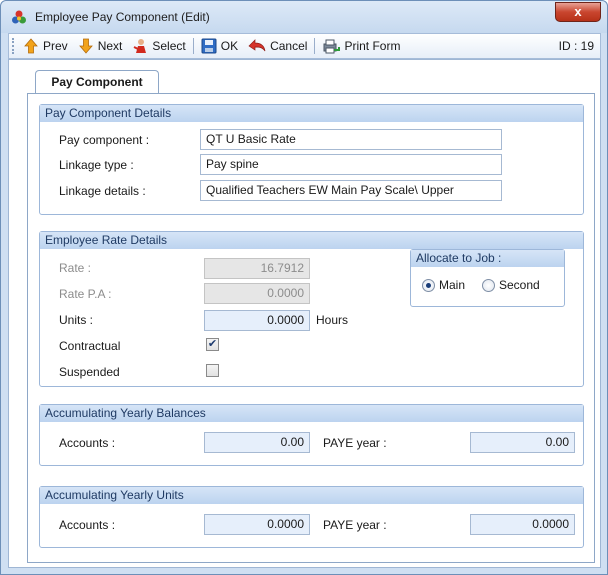  Describe the element at coordinates (104, 140) in the screenshot. I see `pay-component-label: Pay component :` at that location.